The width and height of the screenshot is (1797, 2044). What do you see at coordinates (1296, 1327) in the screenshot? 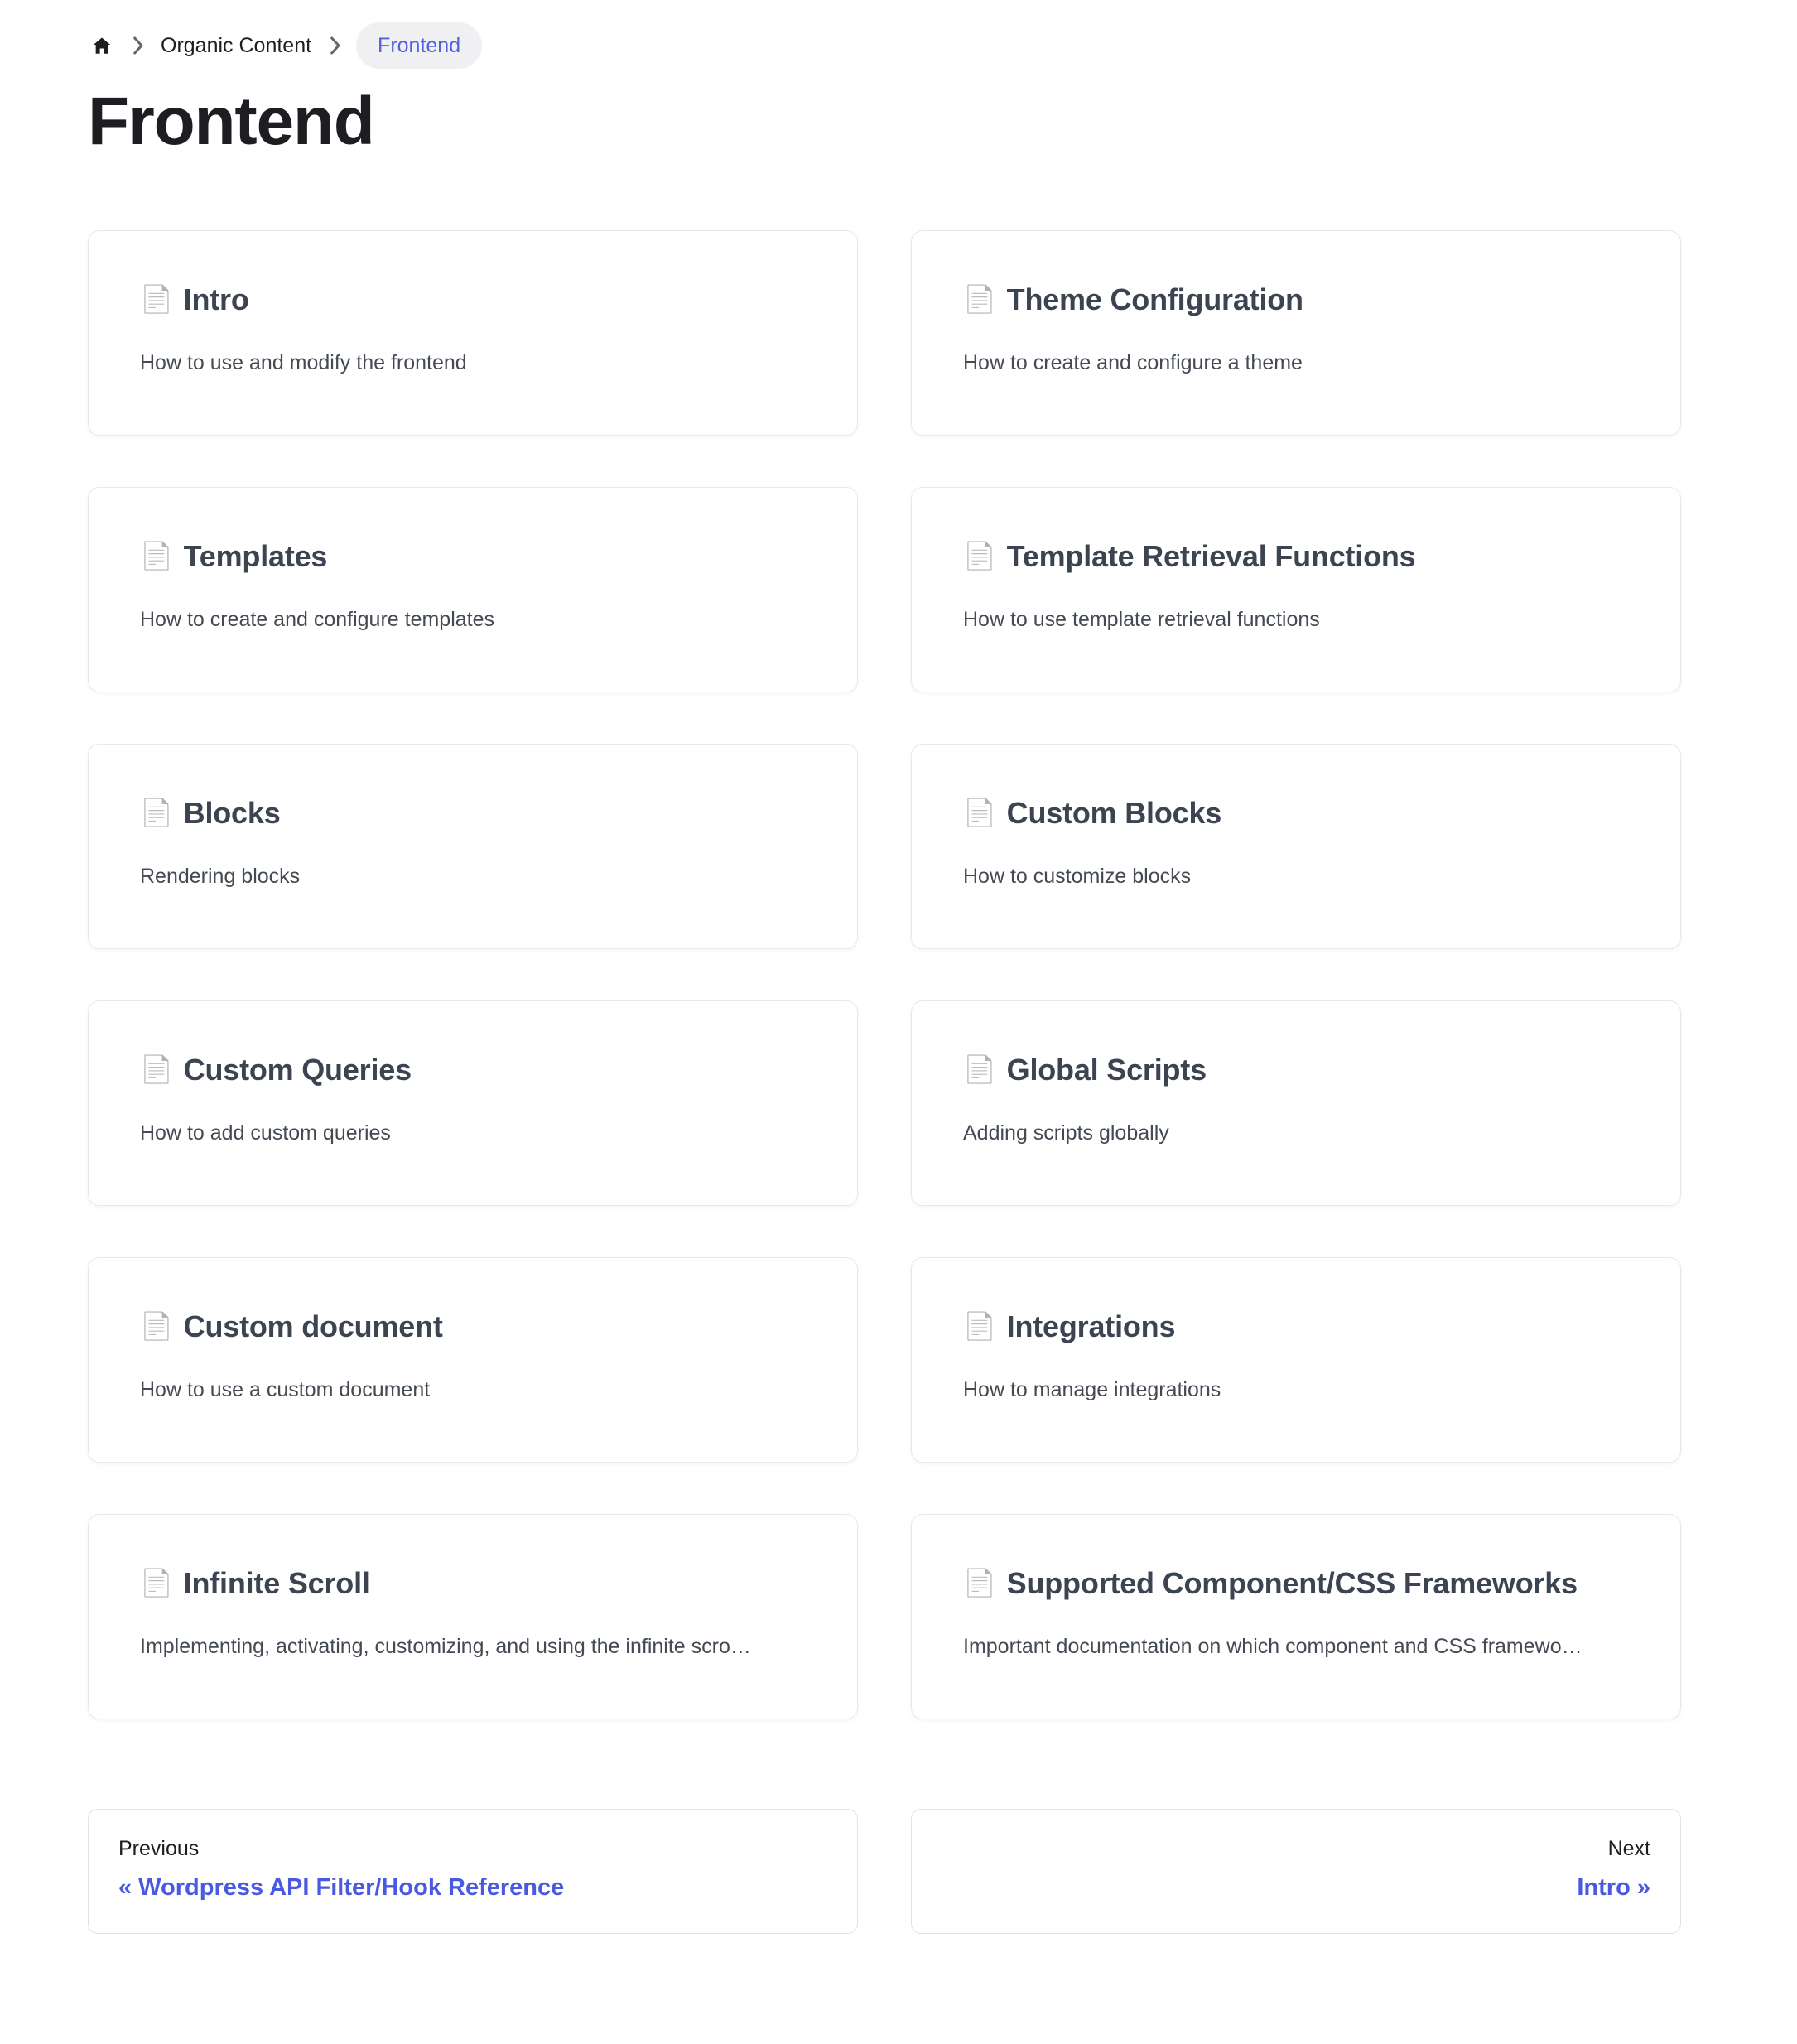
I see `doc-card-title-row: 📄 Integrations` at bounding box center [1296, 1327].